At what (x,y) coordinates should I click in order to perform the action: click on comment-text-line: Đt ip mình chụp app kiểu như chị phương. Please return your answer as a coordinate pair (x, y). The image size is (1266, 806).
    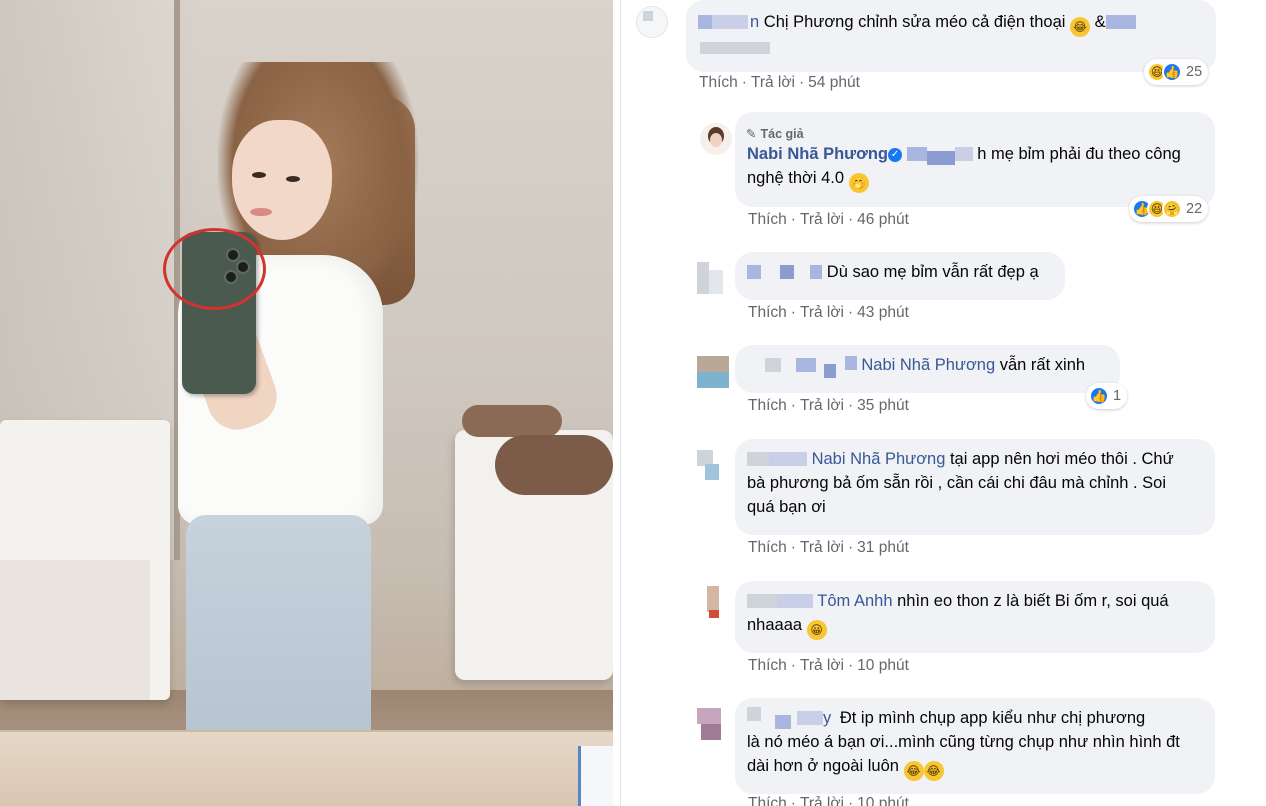
    Looking at the image, I should click on (992, 718).